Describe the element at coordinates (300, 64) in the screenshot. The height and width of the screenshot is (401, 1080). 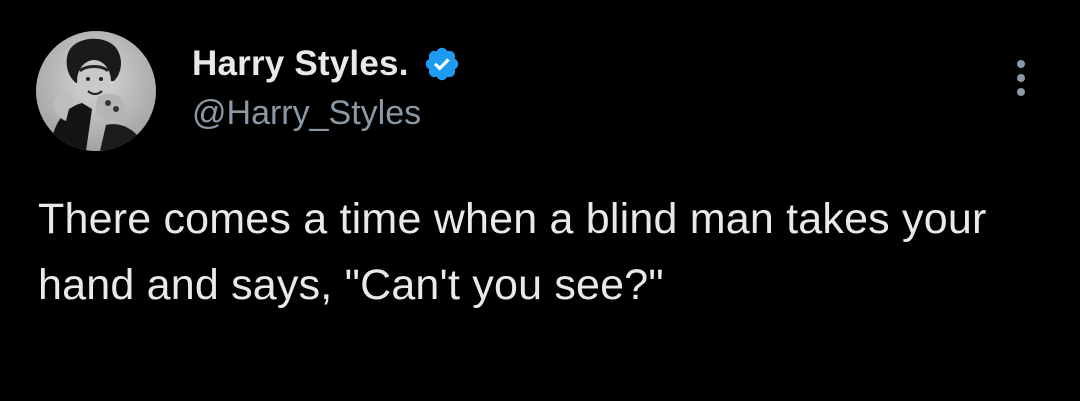
I see `author-display-name: Harry Styles.` at that location.